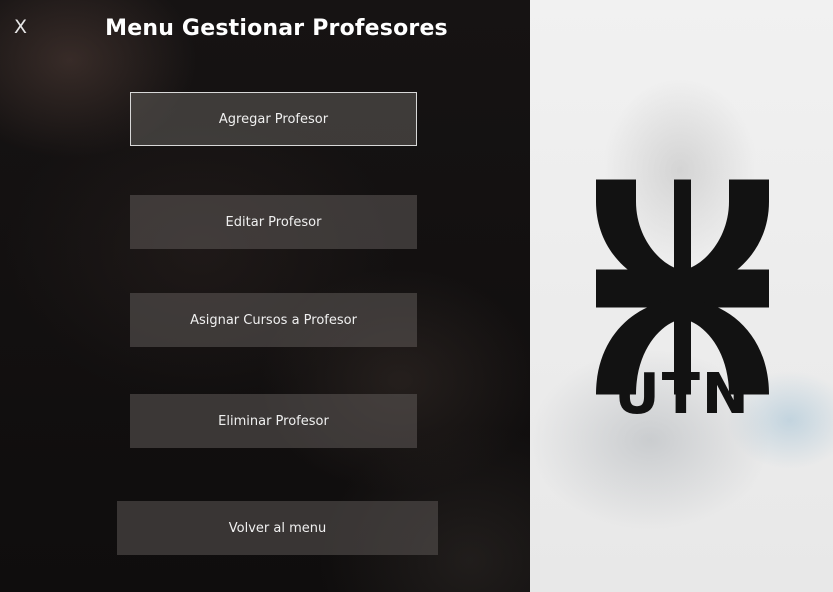 This screenshot has width=833, height=592. Describe the element at coordinates (276, 28) in the screenshot. I see `page-title: Menu Gestionar Profesores` at that location.